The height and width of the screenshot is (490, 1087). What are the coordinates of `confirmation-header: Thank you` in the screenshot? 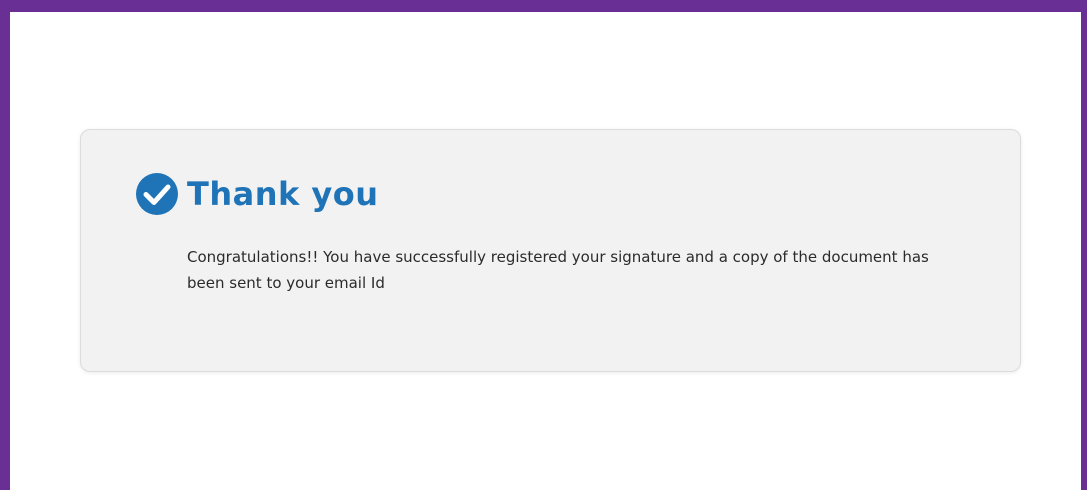 It's located at (257, 194).